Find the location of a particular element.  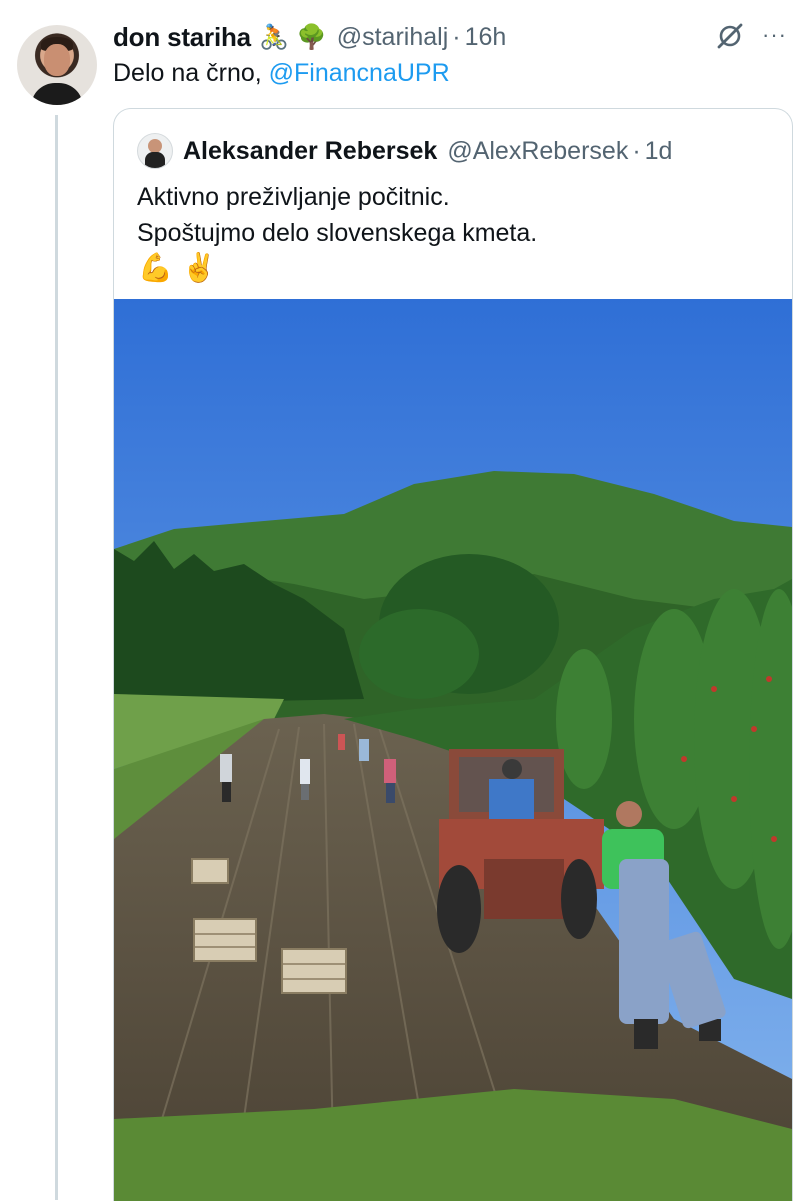

quoted-tweet-emojis: 💪 ✌️ is located at coordinates (177, 267).